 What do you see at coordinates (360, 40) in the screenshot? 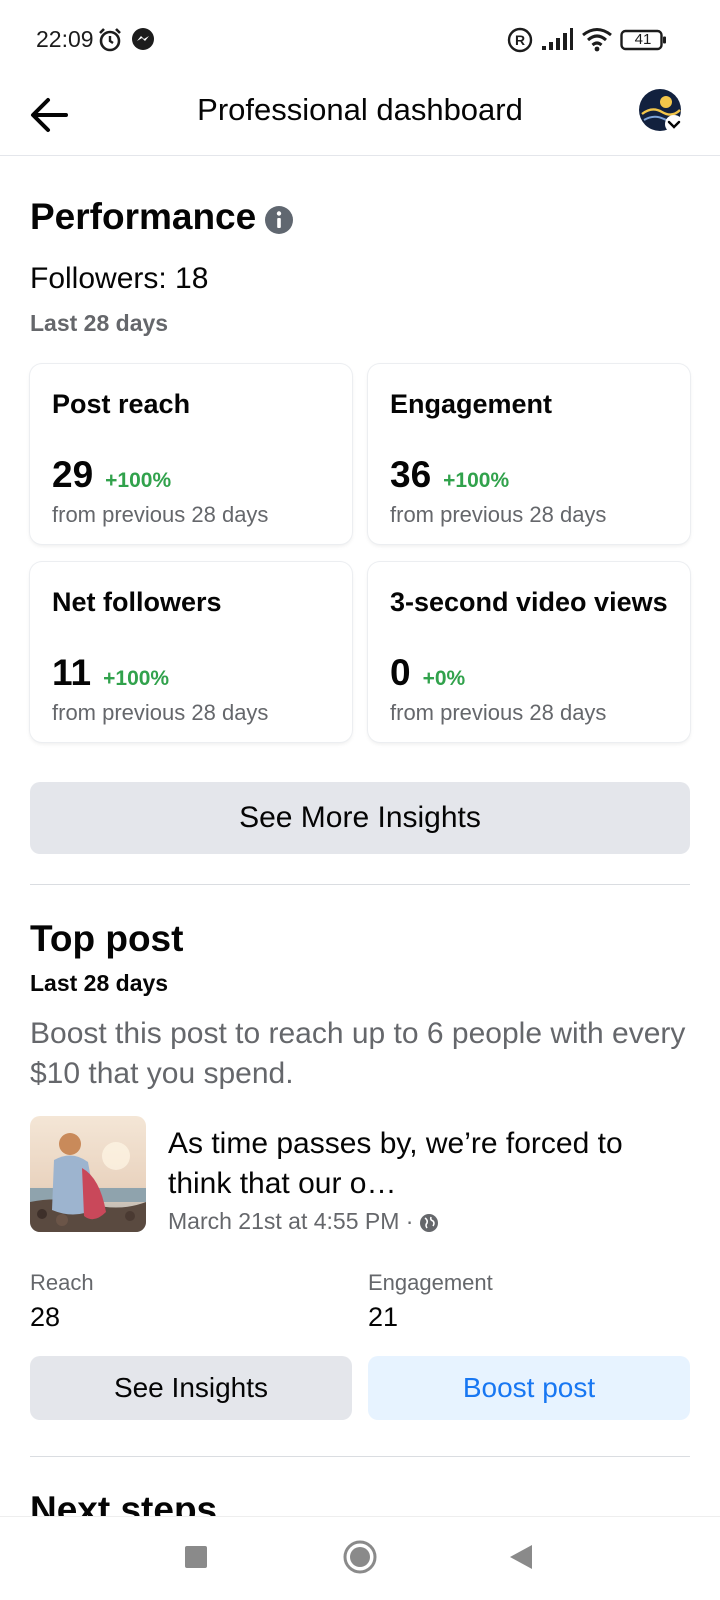
I see `status-bar: 22:09 R 41` at bounding box center [360, 40].